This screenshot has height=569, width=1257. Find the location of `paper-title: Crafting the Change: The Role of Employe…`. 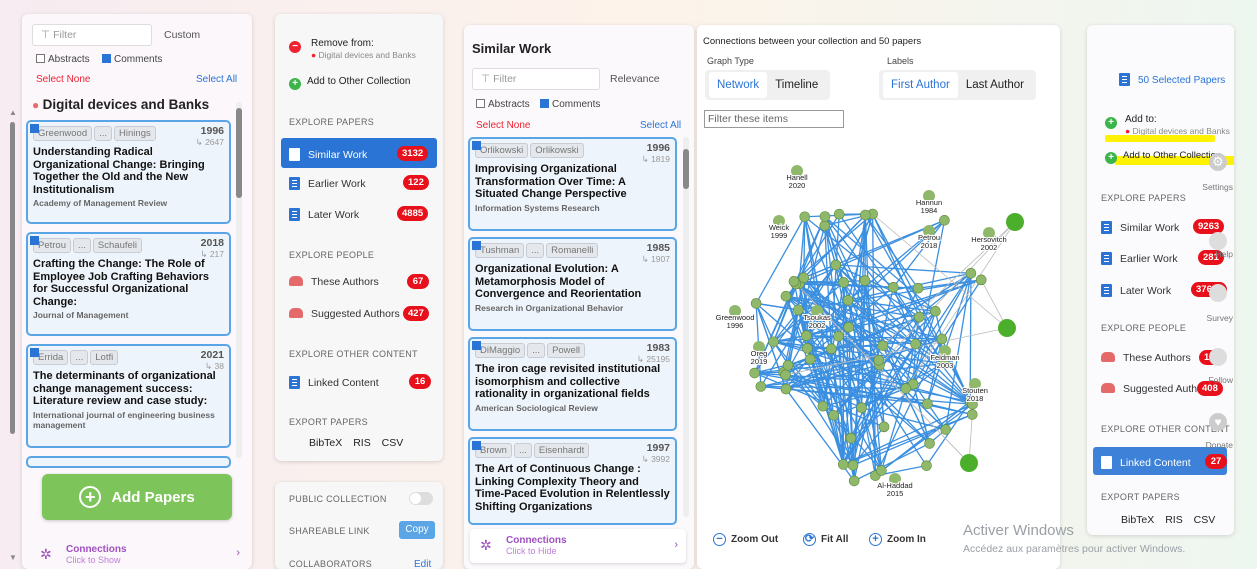

paper-title: Crafting the Change: The Role of Employe… is located at coordinates (128, 283).